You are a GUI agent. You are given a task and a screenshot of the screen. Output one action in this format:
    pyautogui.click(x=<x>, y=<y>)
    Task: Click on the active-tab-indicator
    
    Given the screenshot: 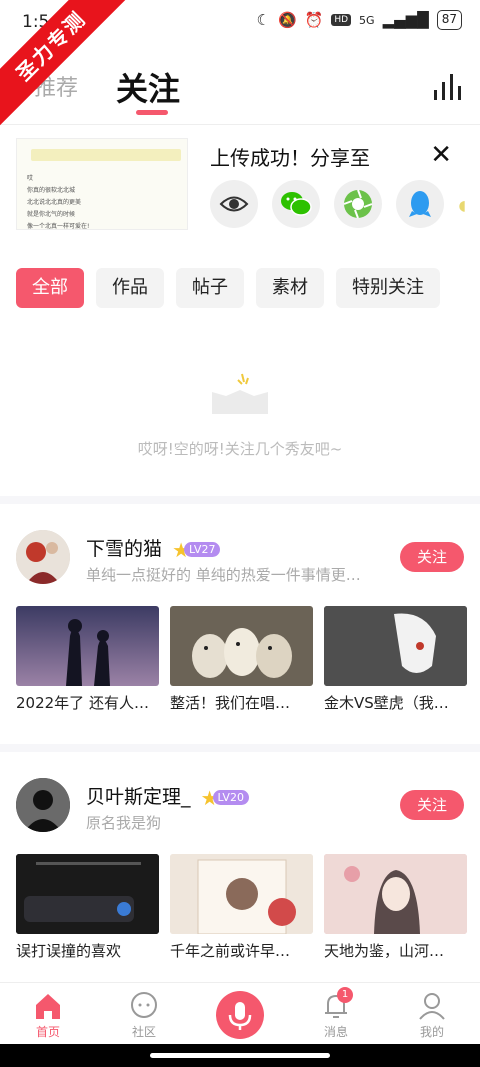 What is the action you would take?
    pyautogui.click(x=152, y=112)
    